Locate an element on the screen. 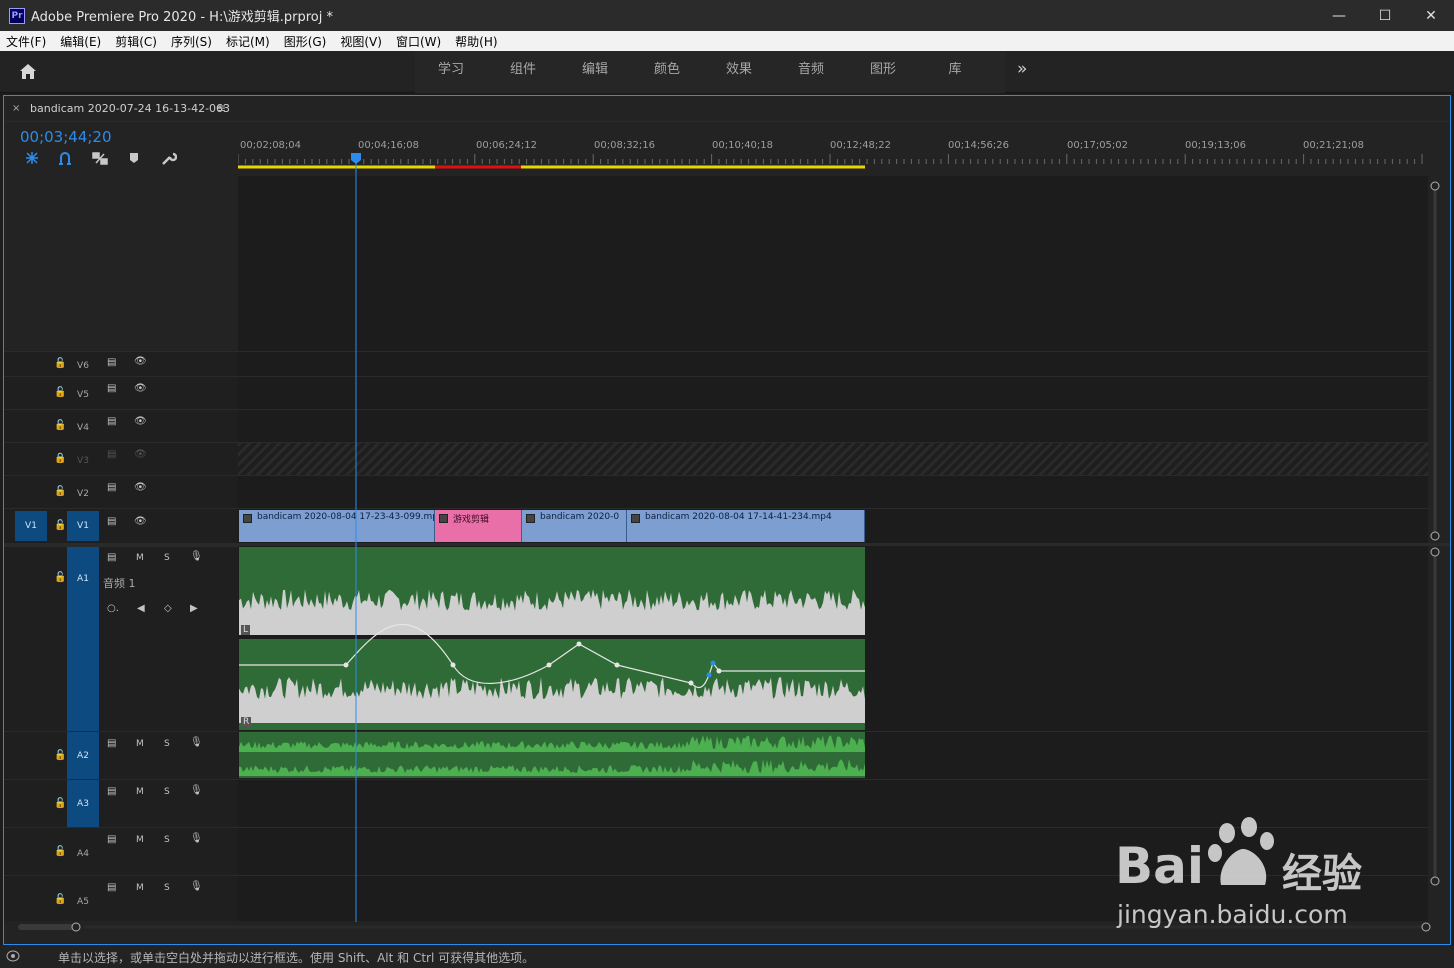 This screenshot has height=968, width=1454. workspace-tab-assembly: 组件 is located at coordinates (523, 72).